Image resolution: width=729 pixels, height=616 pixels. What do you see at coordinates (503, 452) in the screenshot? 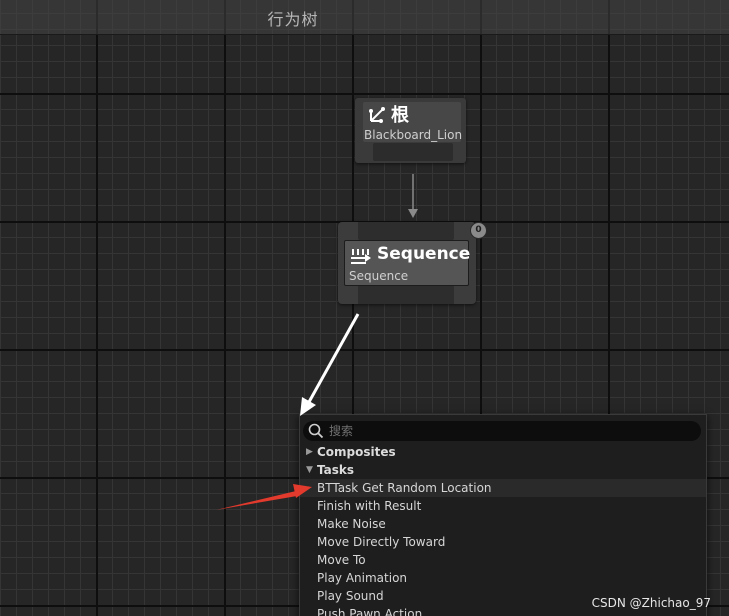
I see `category-composites: ▶ Composites` at bounding box center [503, 452].